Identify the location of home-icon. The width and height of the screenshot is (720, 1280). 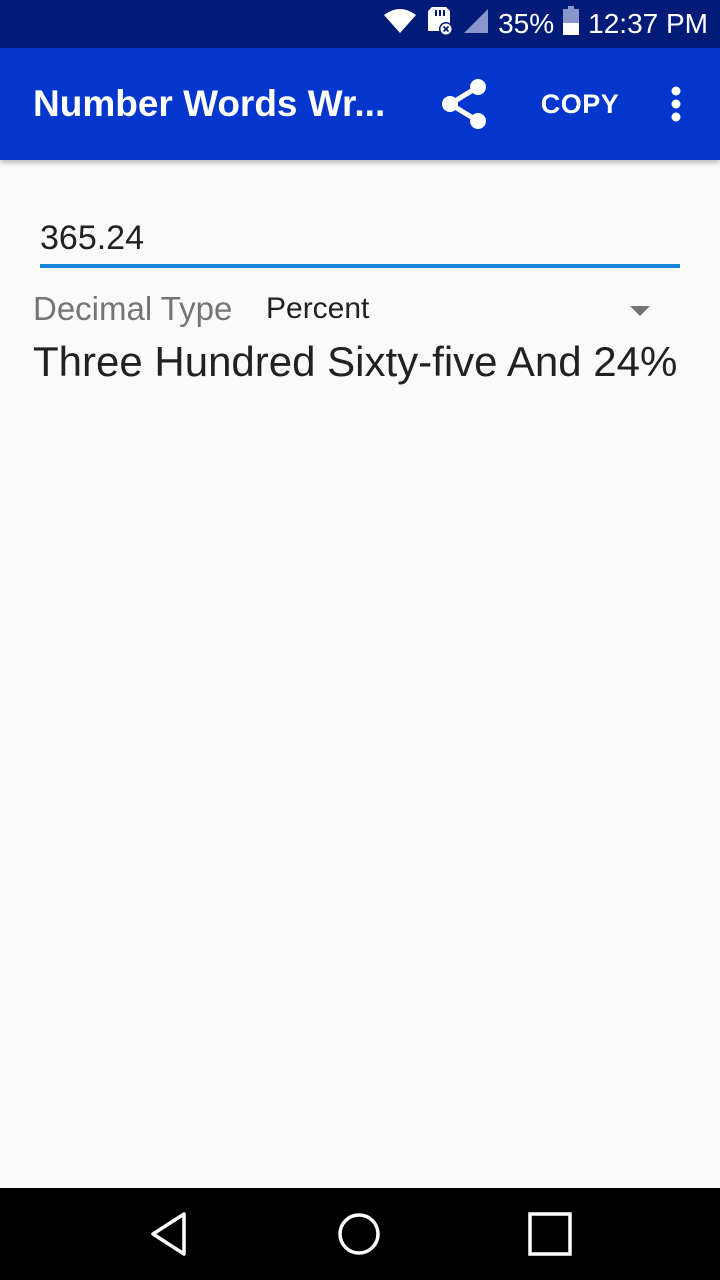
(359, 1234).